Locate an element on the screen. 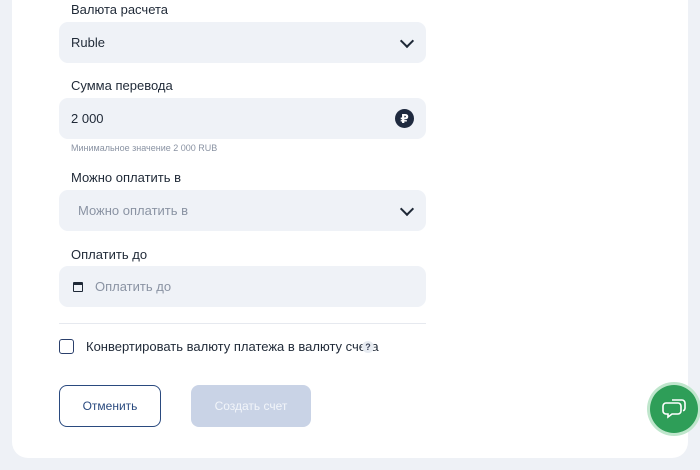 This screenshot has height=470, width=700. help-icon: ? is located at coordinates (368, 347).